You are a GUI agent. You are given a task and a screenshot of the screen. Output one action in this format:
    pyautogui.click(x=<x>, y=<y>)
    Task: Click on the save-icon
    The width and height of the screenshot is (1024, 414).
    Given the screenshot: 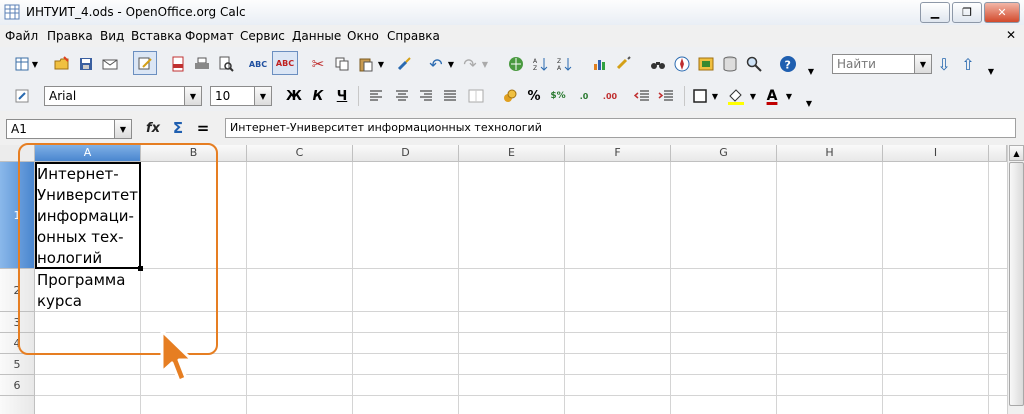 What is the action you would take?
    pyautogui.click(x=86, y=64)
    